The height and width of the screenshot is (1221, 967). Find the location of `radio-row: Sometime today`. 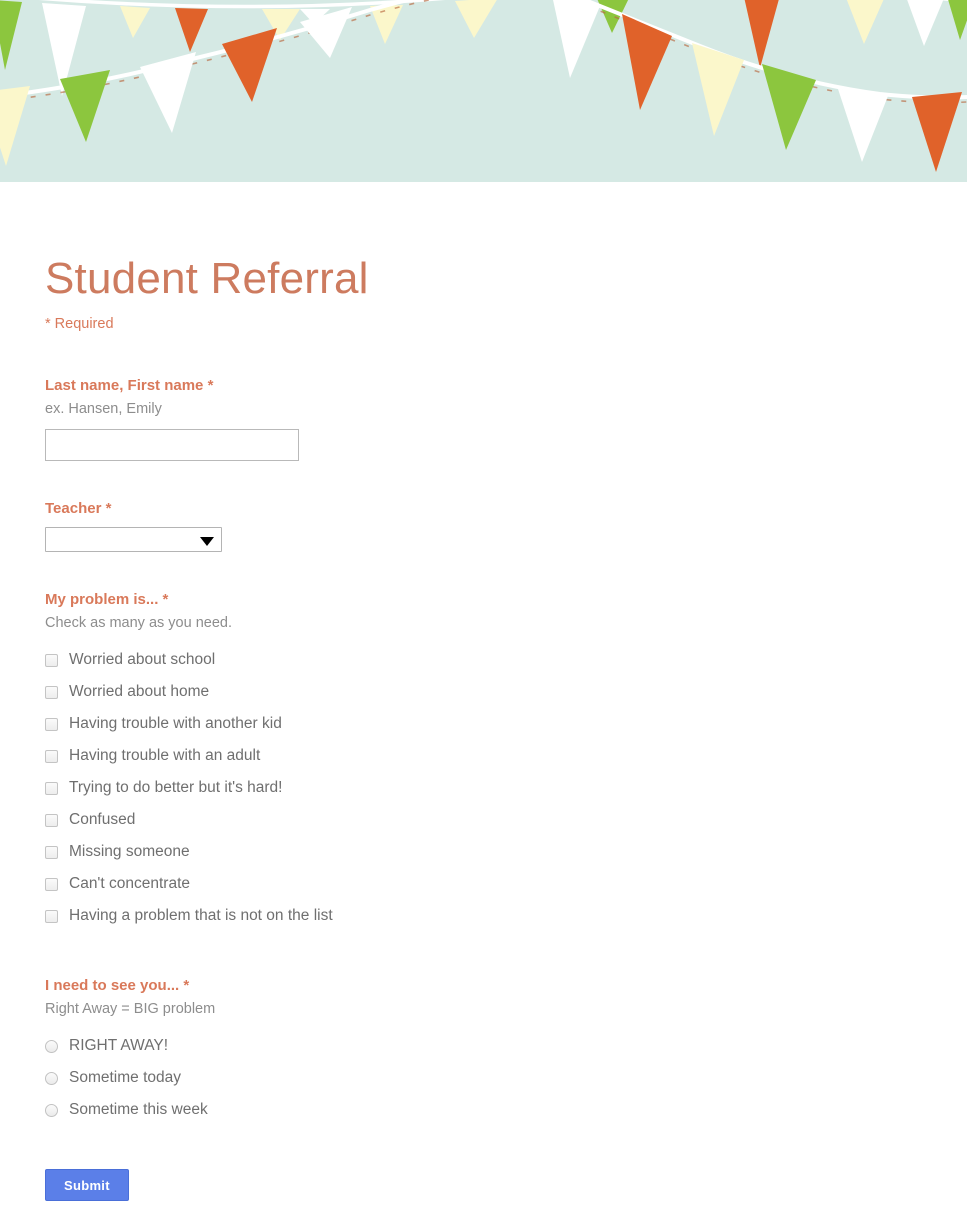

radio-row: Sometime today is located at coordinates (506, 1079).